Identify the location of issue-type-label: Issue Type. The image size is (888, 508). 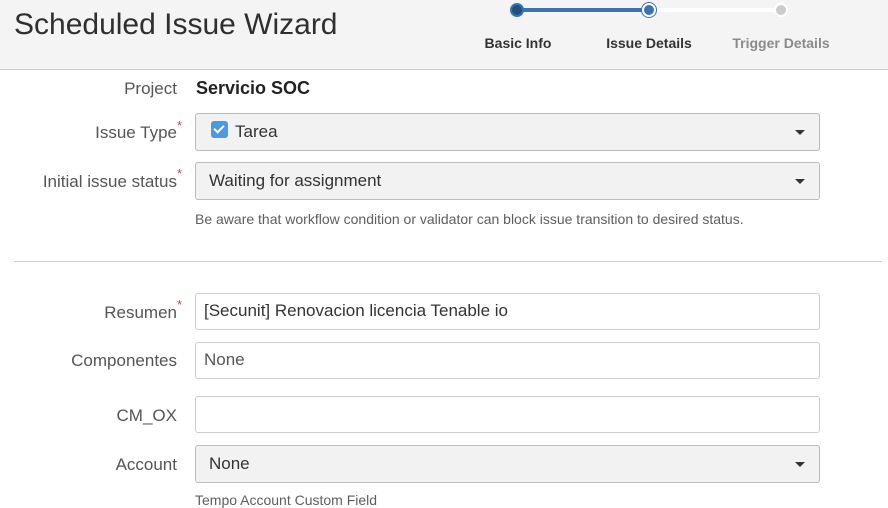
(136, 132).